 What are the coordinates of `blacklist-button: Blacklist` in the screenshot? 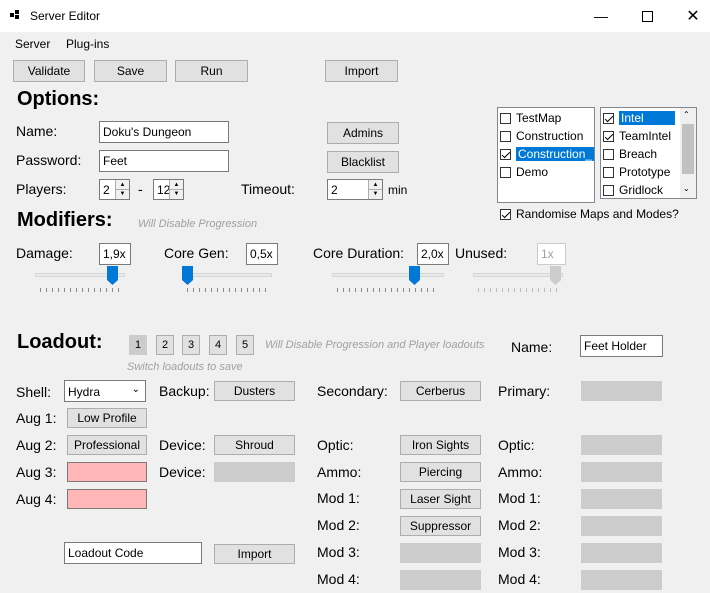 It's located at (363, 162).